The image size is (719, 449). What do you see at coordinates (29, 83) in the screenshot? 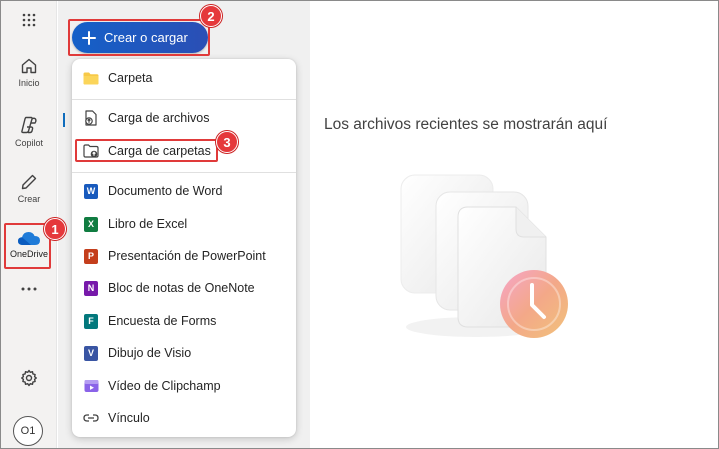
I see `rail-label-home: Inicio` at bounding box center [29, 83].